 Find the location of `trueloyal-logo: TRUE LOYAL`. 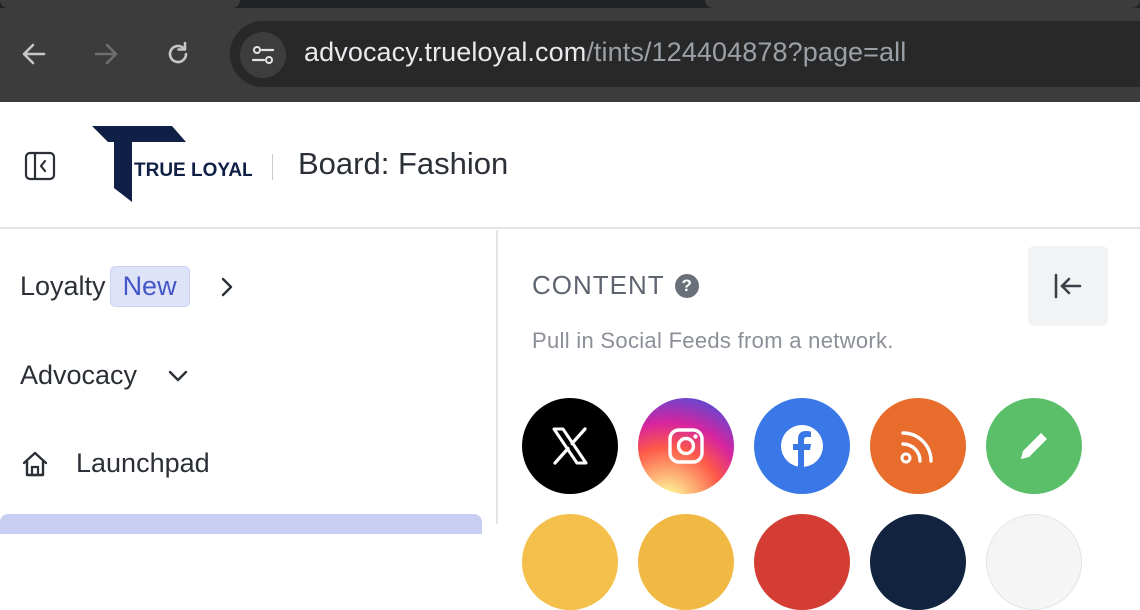

trueloyal-logo: TRUE LOYAL is located at coordinates (173, 166).